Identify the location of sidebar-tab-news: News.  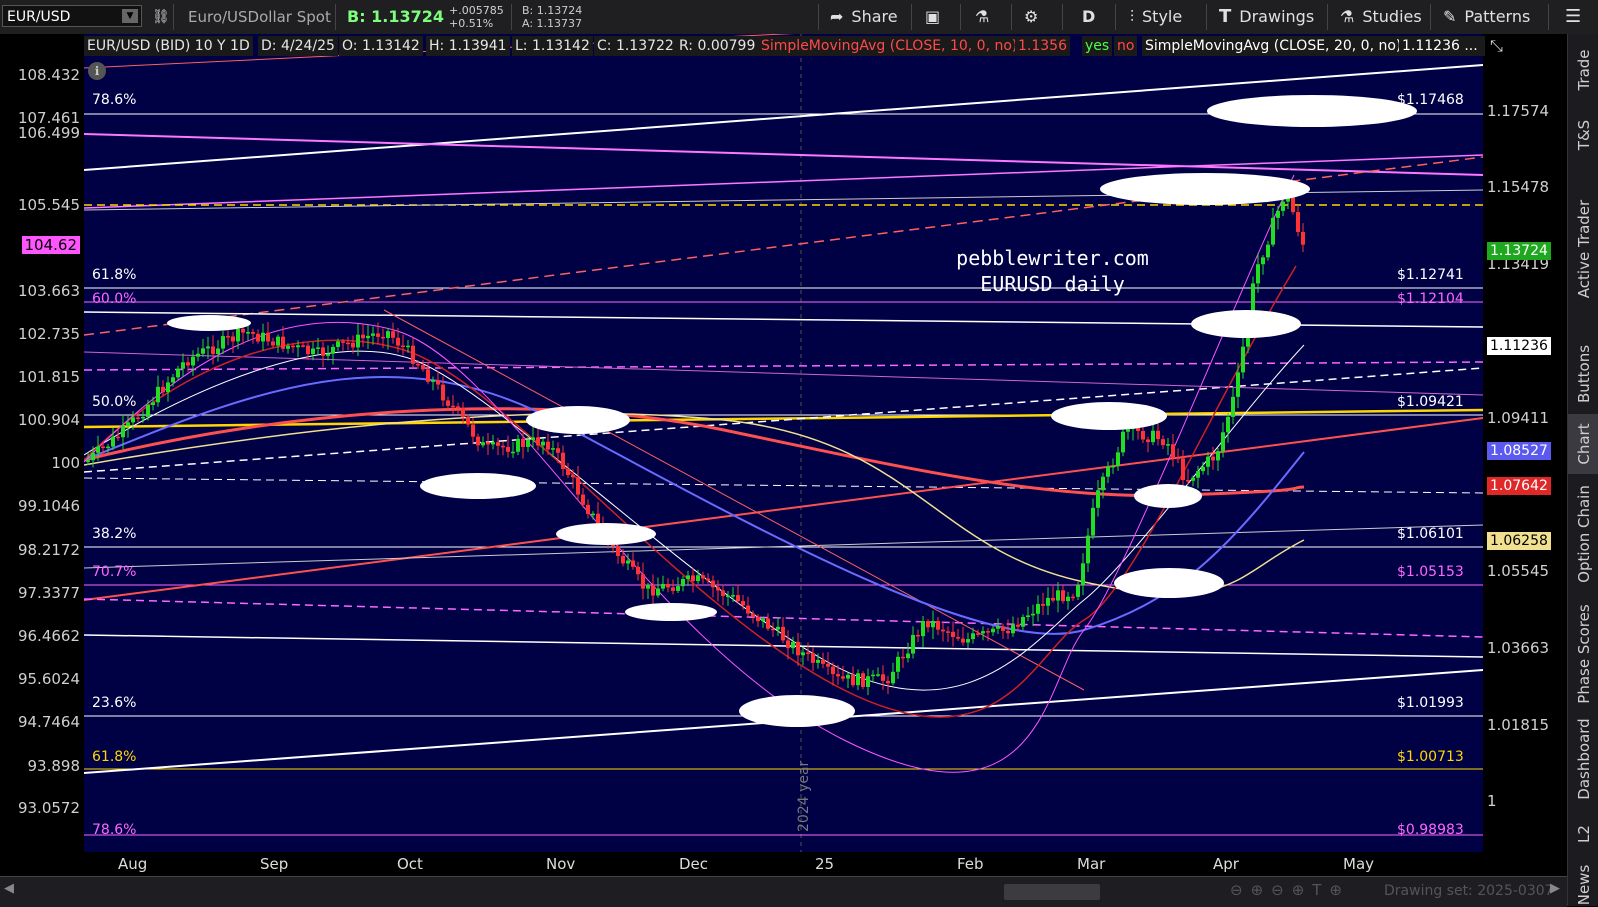
(1583, 885).